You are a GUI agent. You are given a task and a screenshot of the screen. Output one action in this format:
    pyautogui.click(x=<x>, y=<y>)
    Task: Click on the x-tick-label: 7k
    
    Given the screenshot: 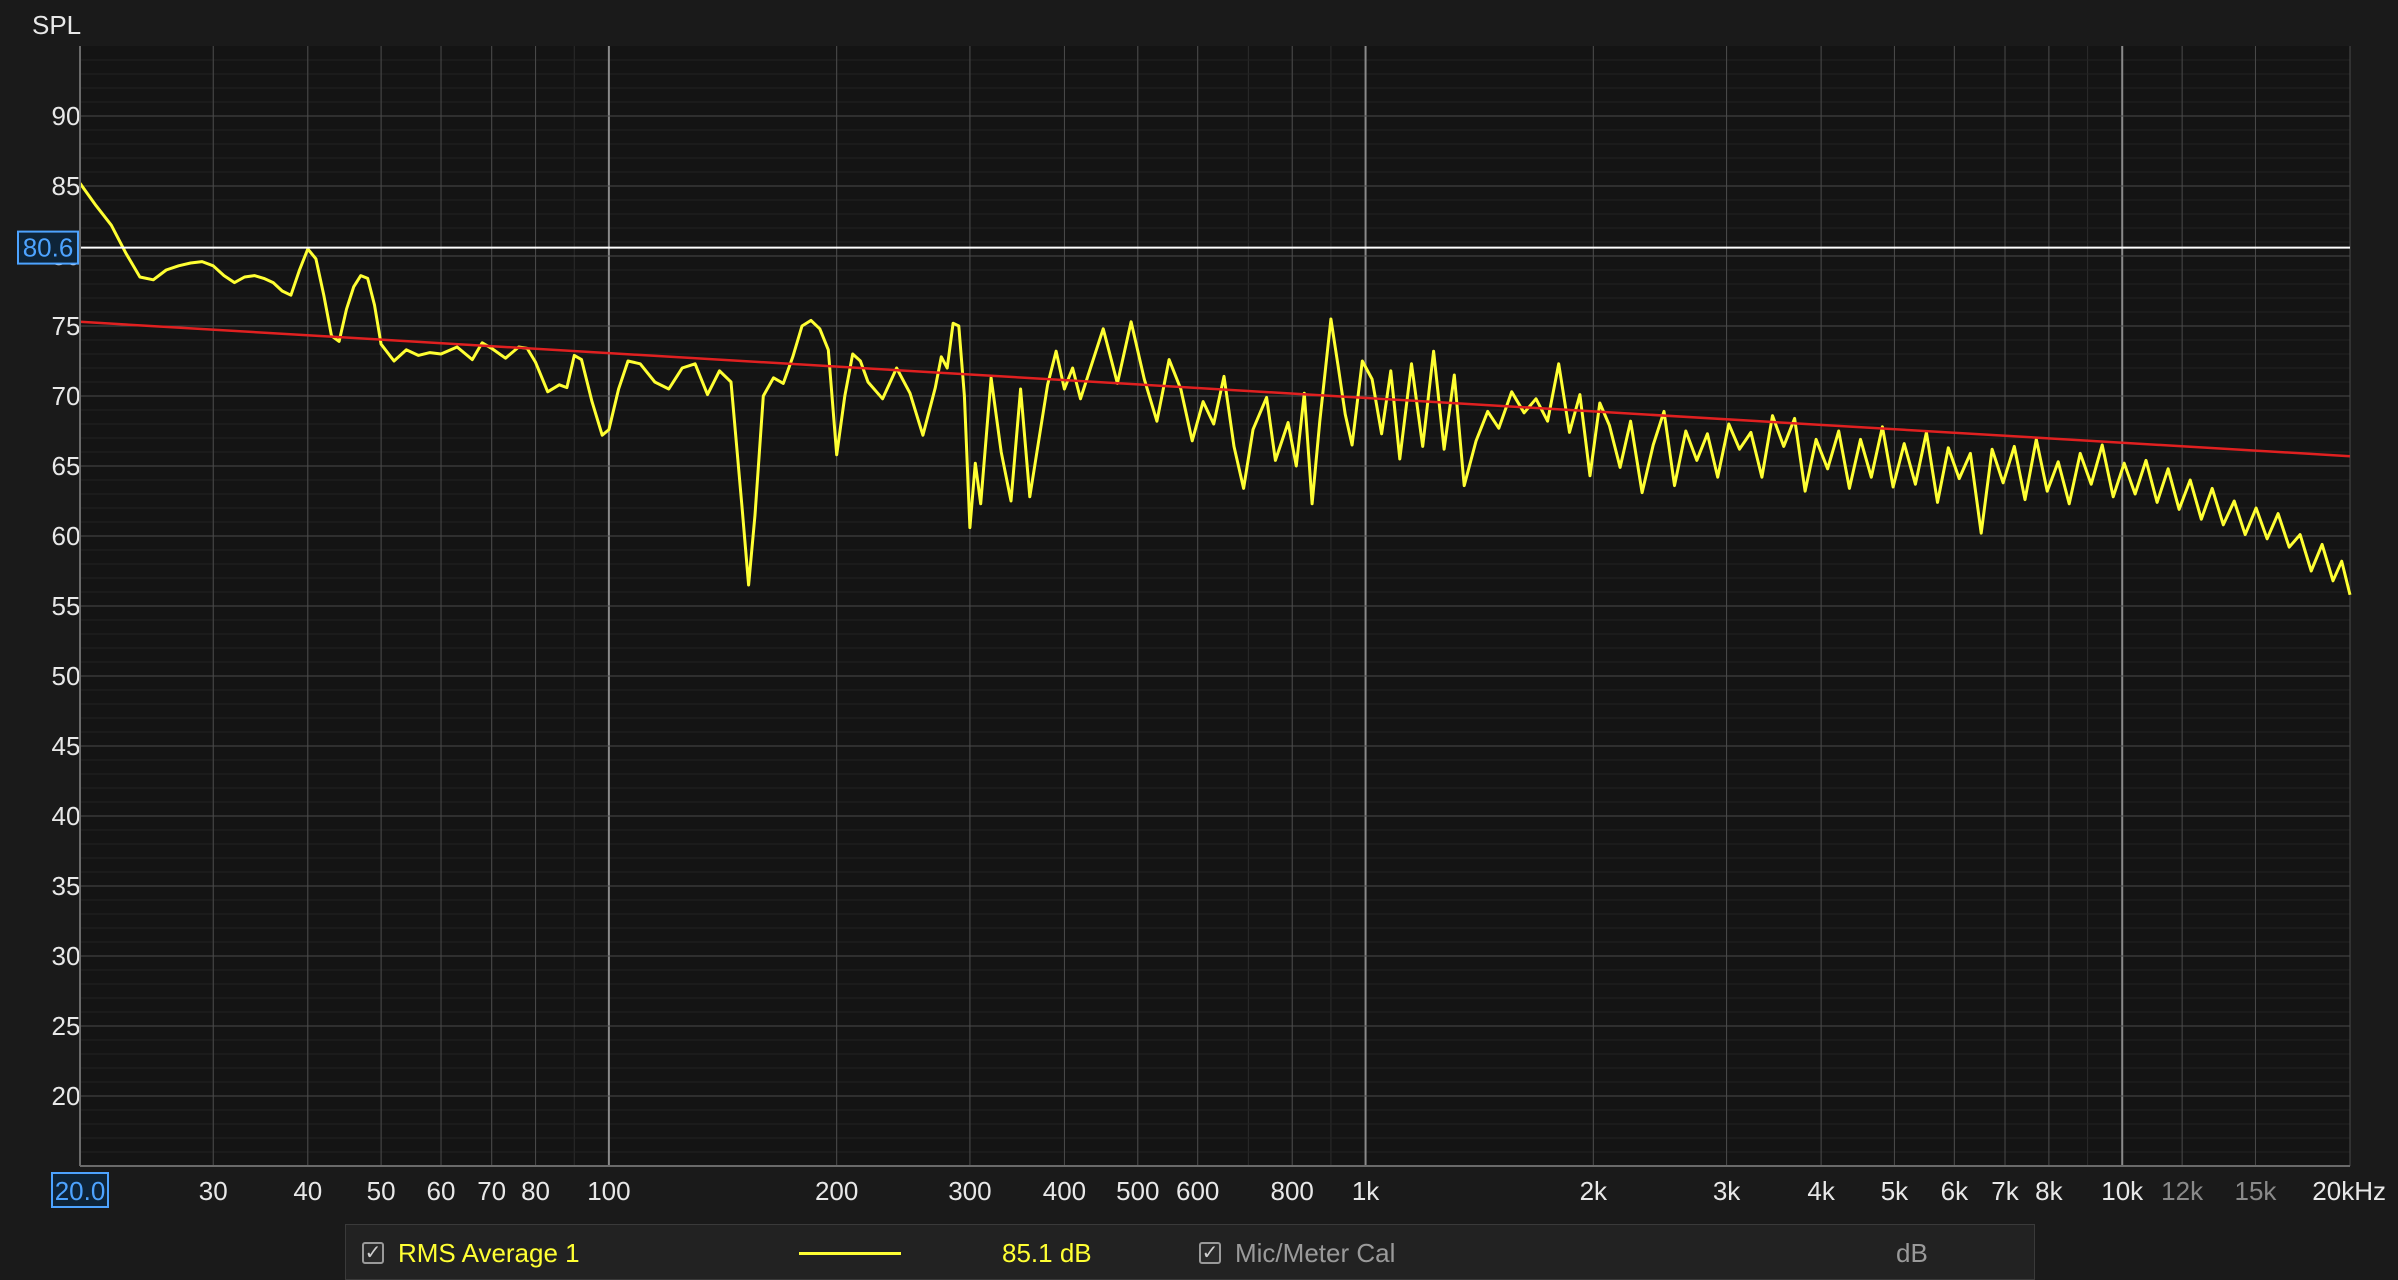 What is the action you would take?
    pyautogui.click(x=2005, y=1191)
    